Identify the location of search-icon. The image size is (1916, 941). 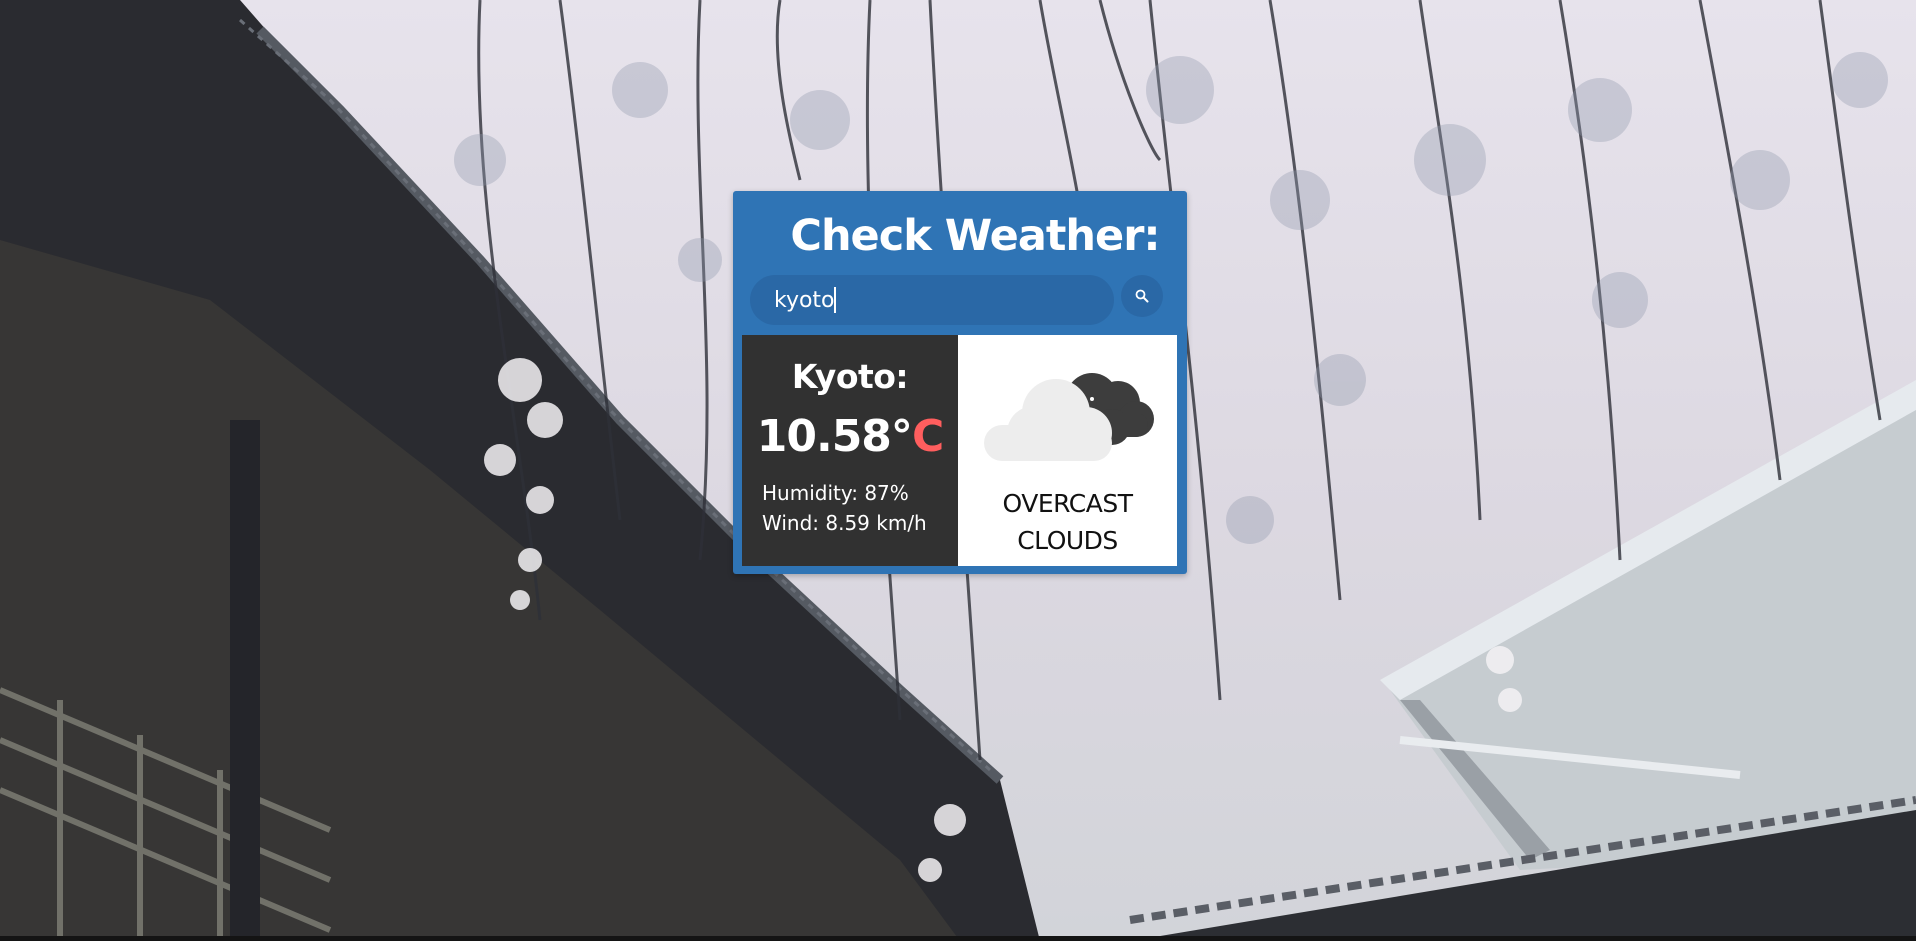
(1142, 296).